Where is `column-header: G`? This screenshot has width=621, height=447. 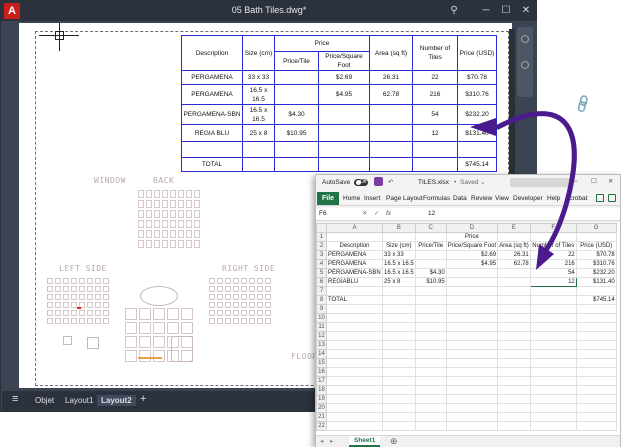
column-header: G is located at coordinates (596, 228).